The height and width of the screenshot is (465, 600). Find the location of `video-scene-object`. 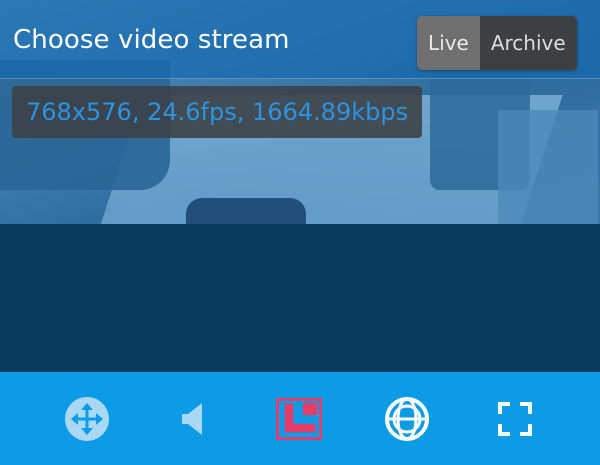

video-scene-object is located at coordinates (246, 211).